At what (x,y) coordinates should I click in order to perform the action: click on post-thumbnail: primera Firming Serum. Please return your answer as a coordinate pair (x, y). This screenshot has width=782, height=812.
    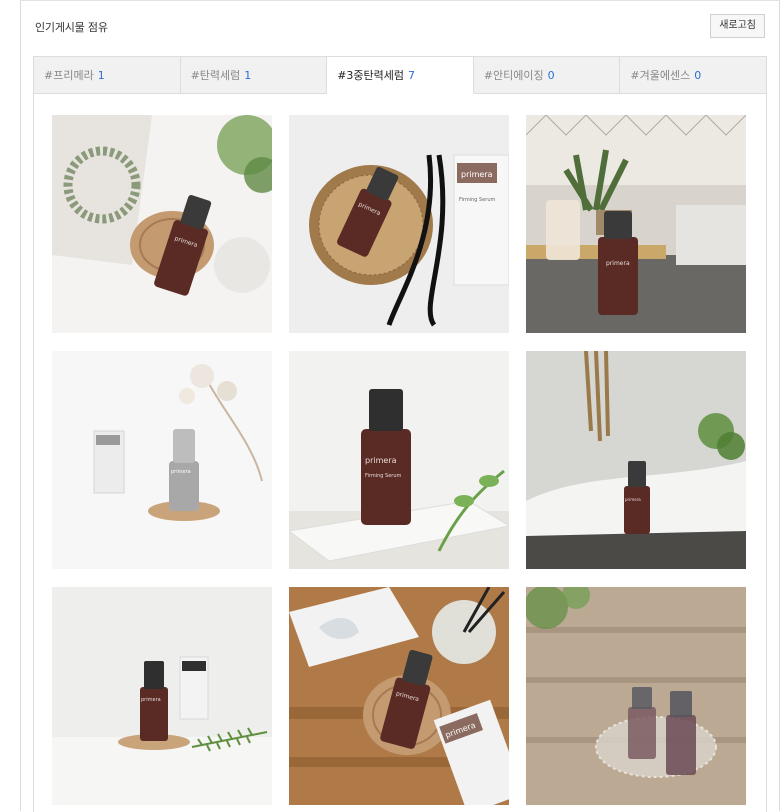
    Looking at the image, I should click on (399, 460).